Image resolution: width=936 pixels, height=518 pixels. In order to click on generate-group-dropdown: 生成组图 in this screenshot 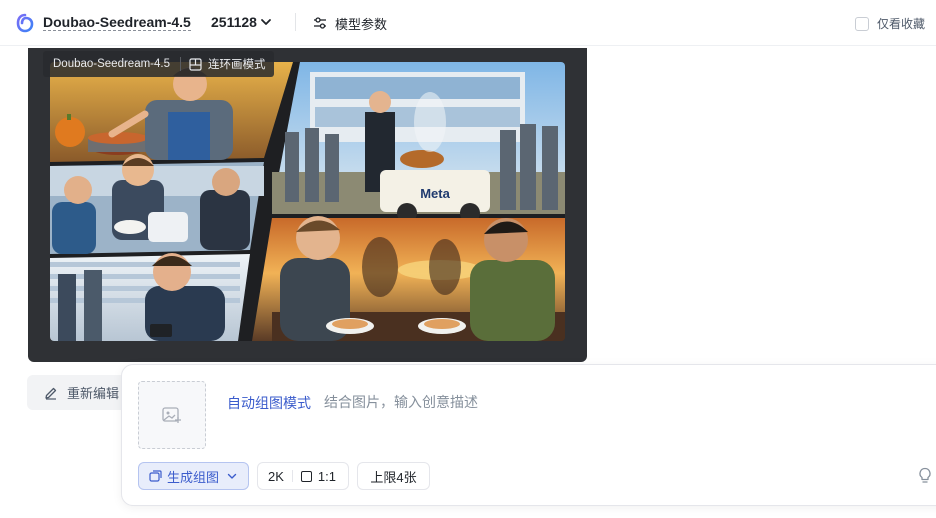, I will do `click(193, 476)`.